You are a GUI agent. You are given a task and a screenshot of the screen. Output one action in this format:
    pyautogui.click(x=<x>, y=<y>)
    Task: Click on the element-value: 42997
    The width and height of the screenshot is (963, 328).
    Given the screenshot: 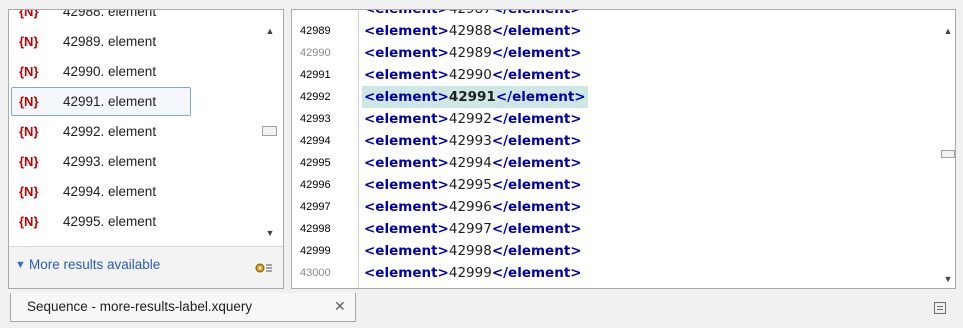 What is the action you would take?
    pyautogui.click(x=470, y=229)
    